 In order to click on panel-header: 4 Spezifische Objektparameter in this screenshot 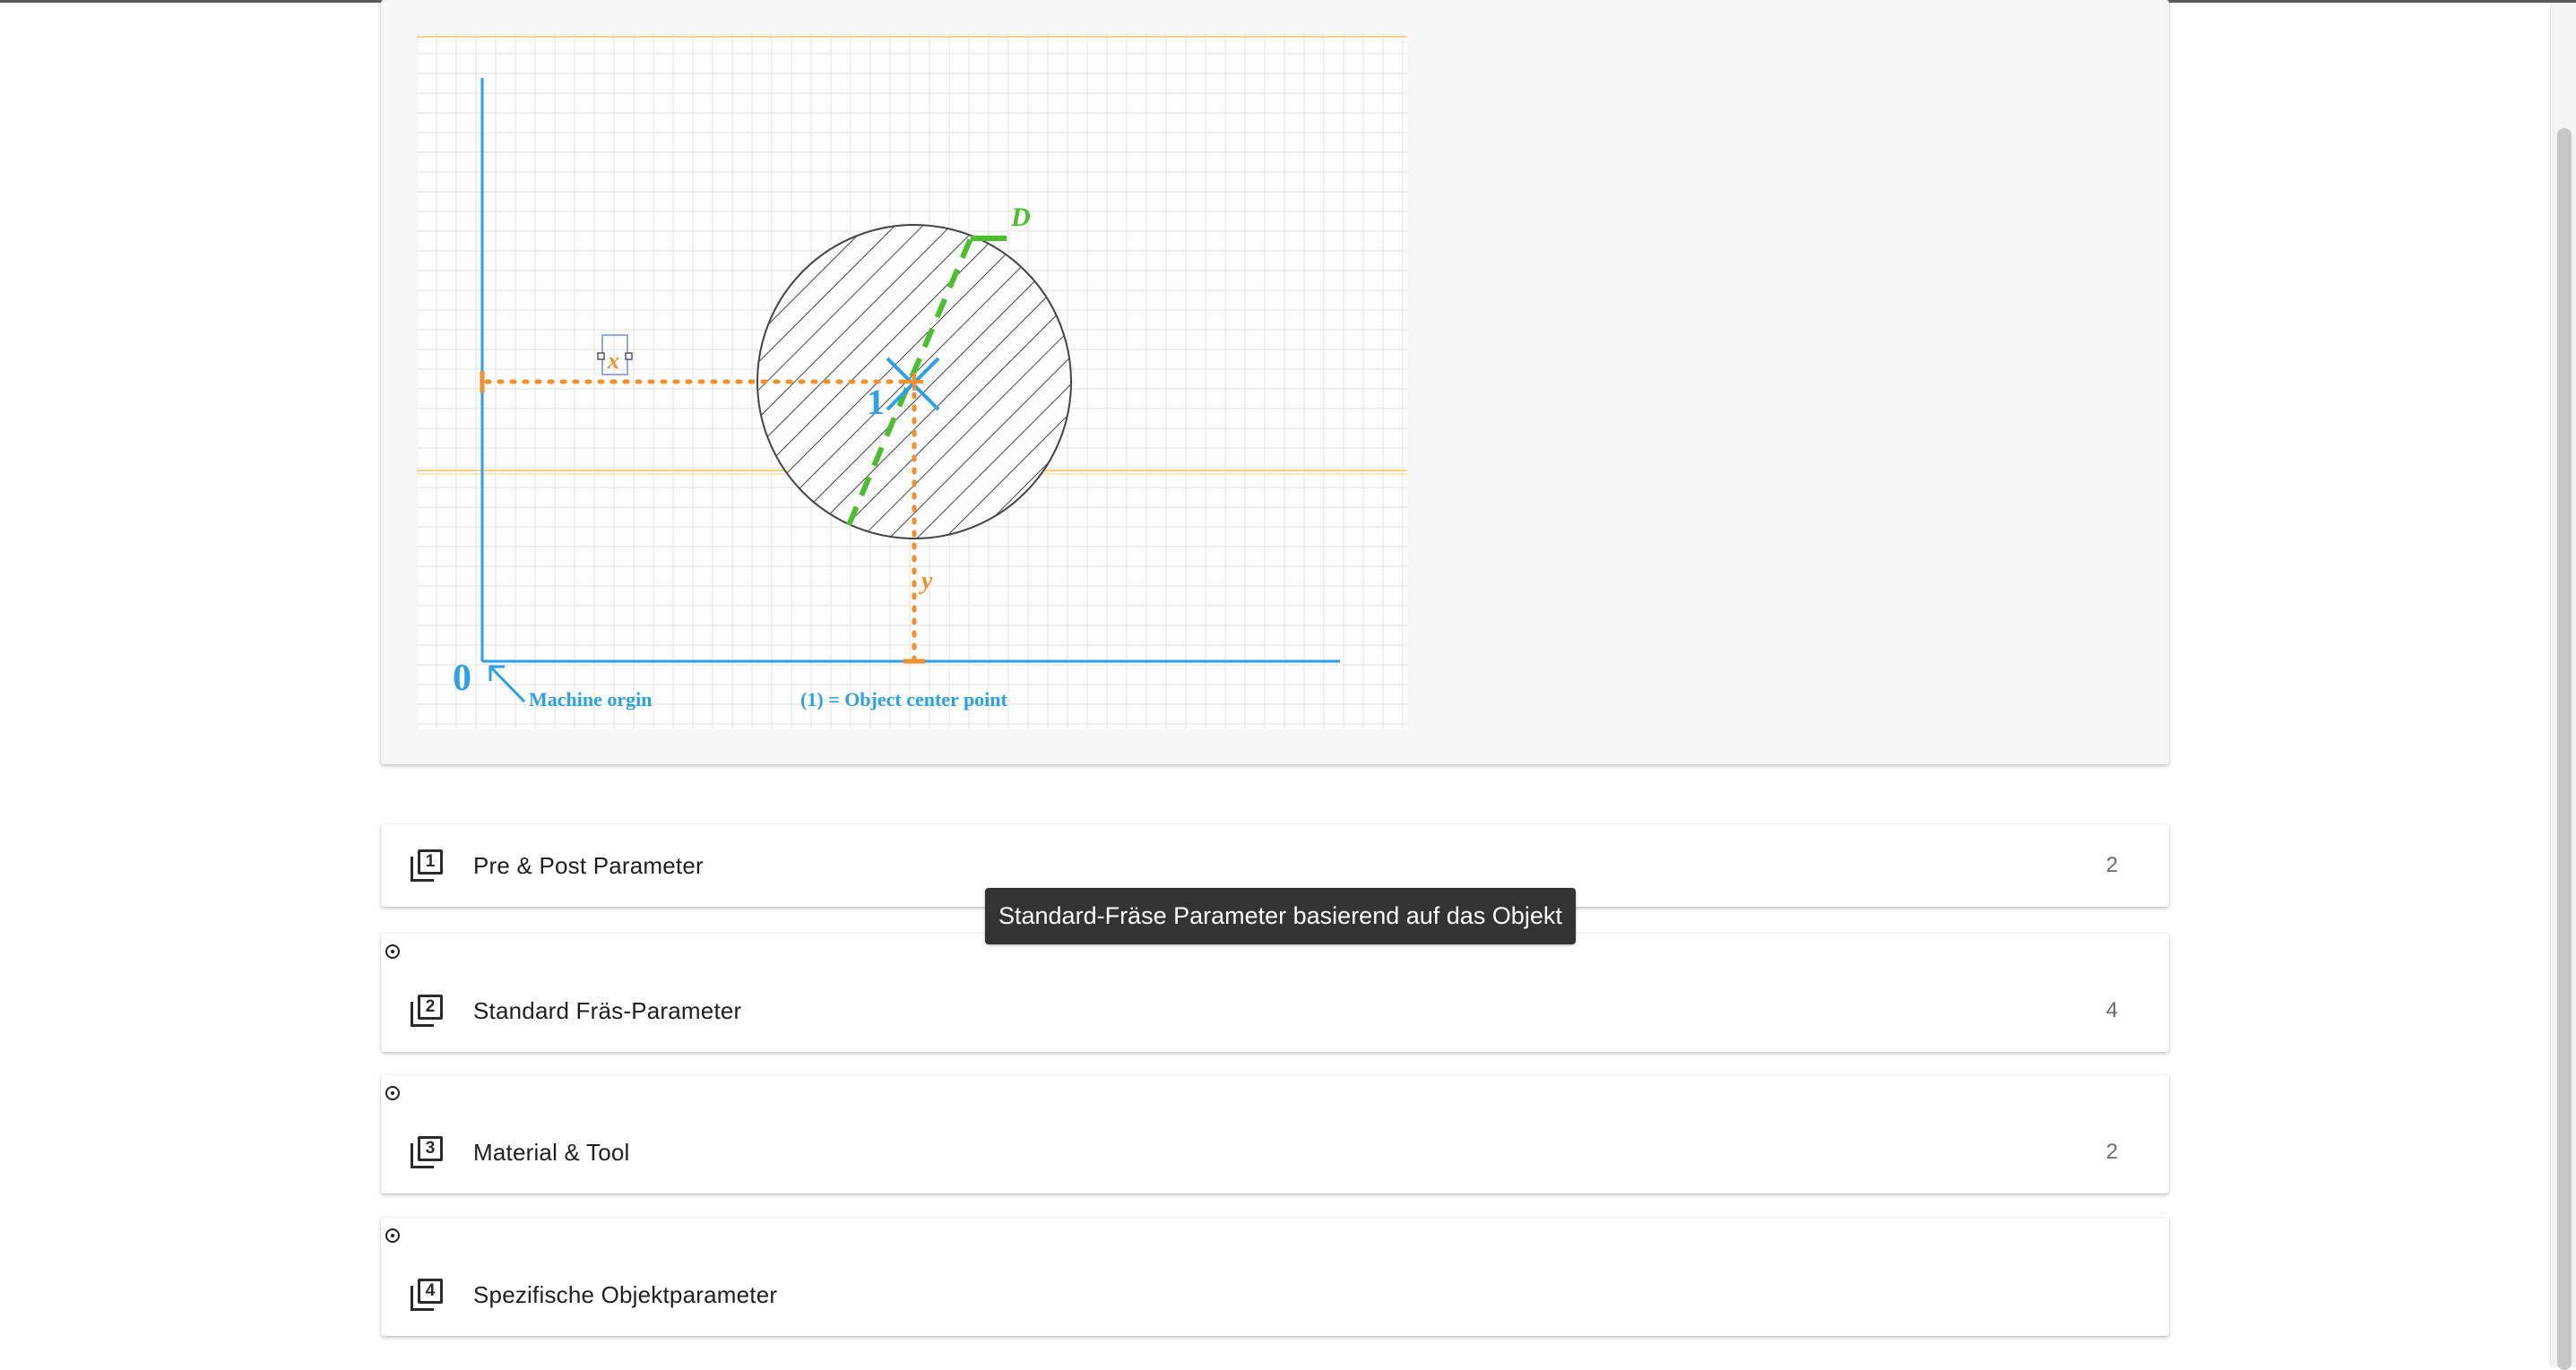, I will do `click(1275, 1295)`.